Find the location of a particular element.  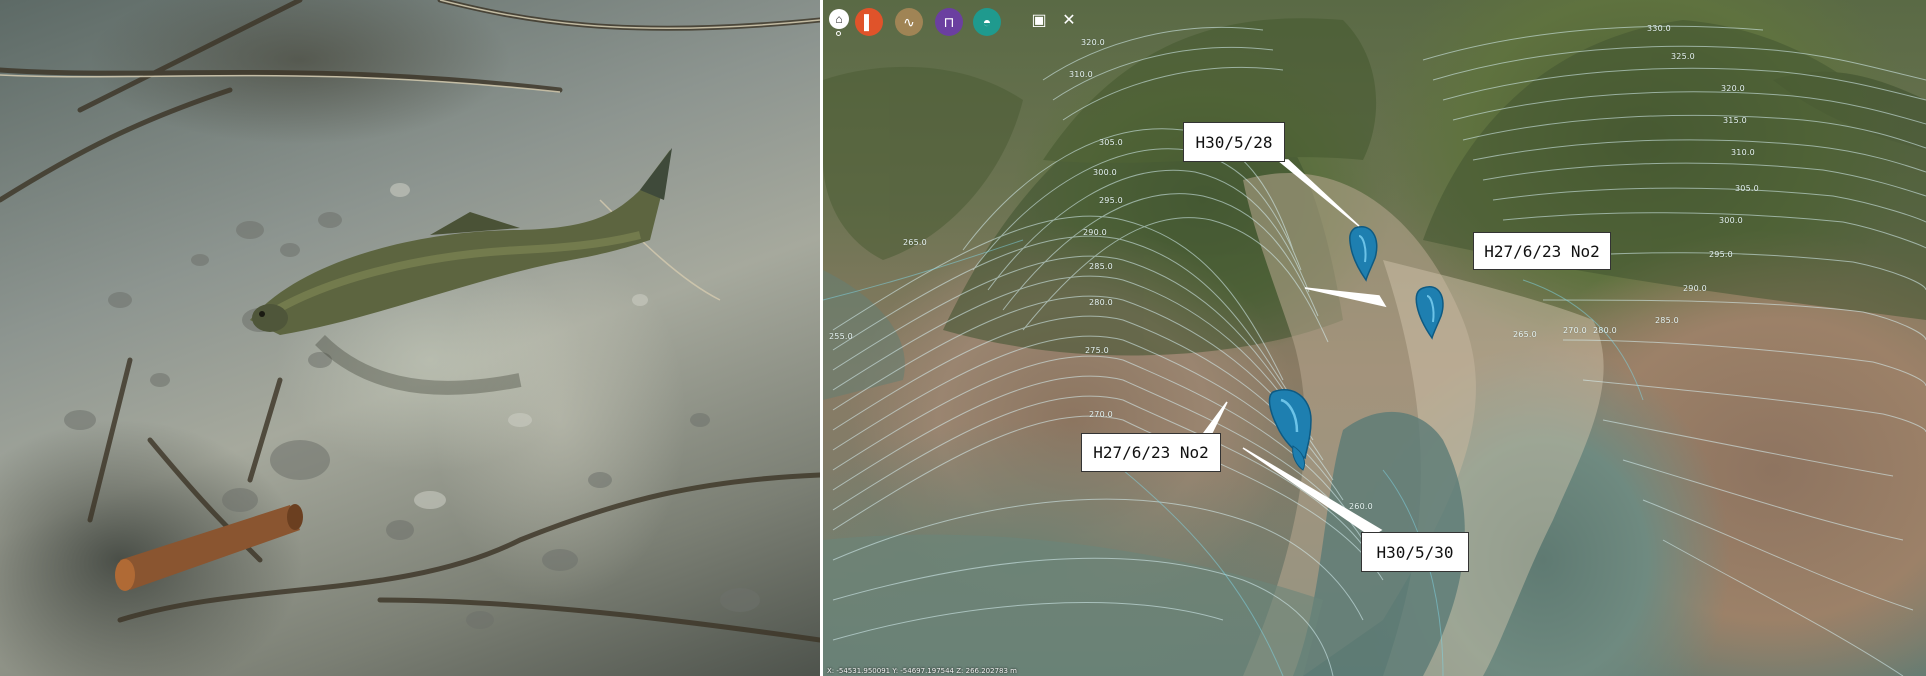

contour-label: 330.0 is located at coordinates (1659, 28).